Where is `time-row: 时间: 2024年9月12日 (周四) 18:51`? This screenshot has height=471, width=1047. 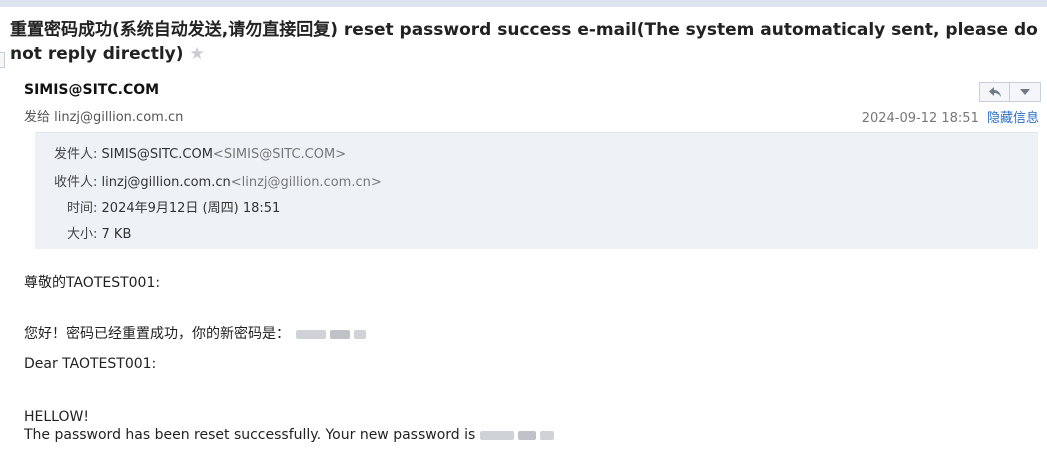
time-row: 时间: 2024年9月12日 (周四) 18:51 is located at coordinates (173, 206).